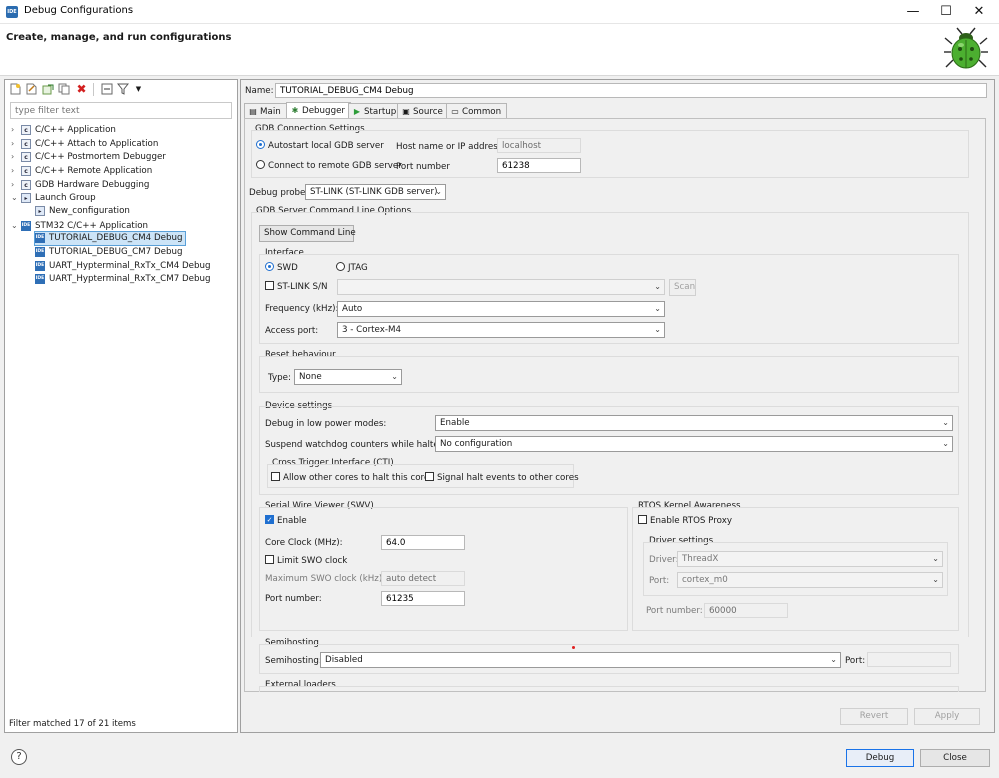 The height and width of the screenshot is (778, 999). What do you see at coordinates (79, 225) in the screenshot?
I see `tree-item-stm32-application: ⌄ IDE STM32 C/C++ Application` at bounding box center [79, 225].